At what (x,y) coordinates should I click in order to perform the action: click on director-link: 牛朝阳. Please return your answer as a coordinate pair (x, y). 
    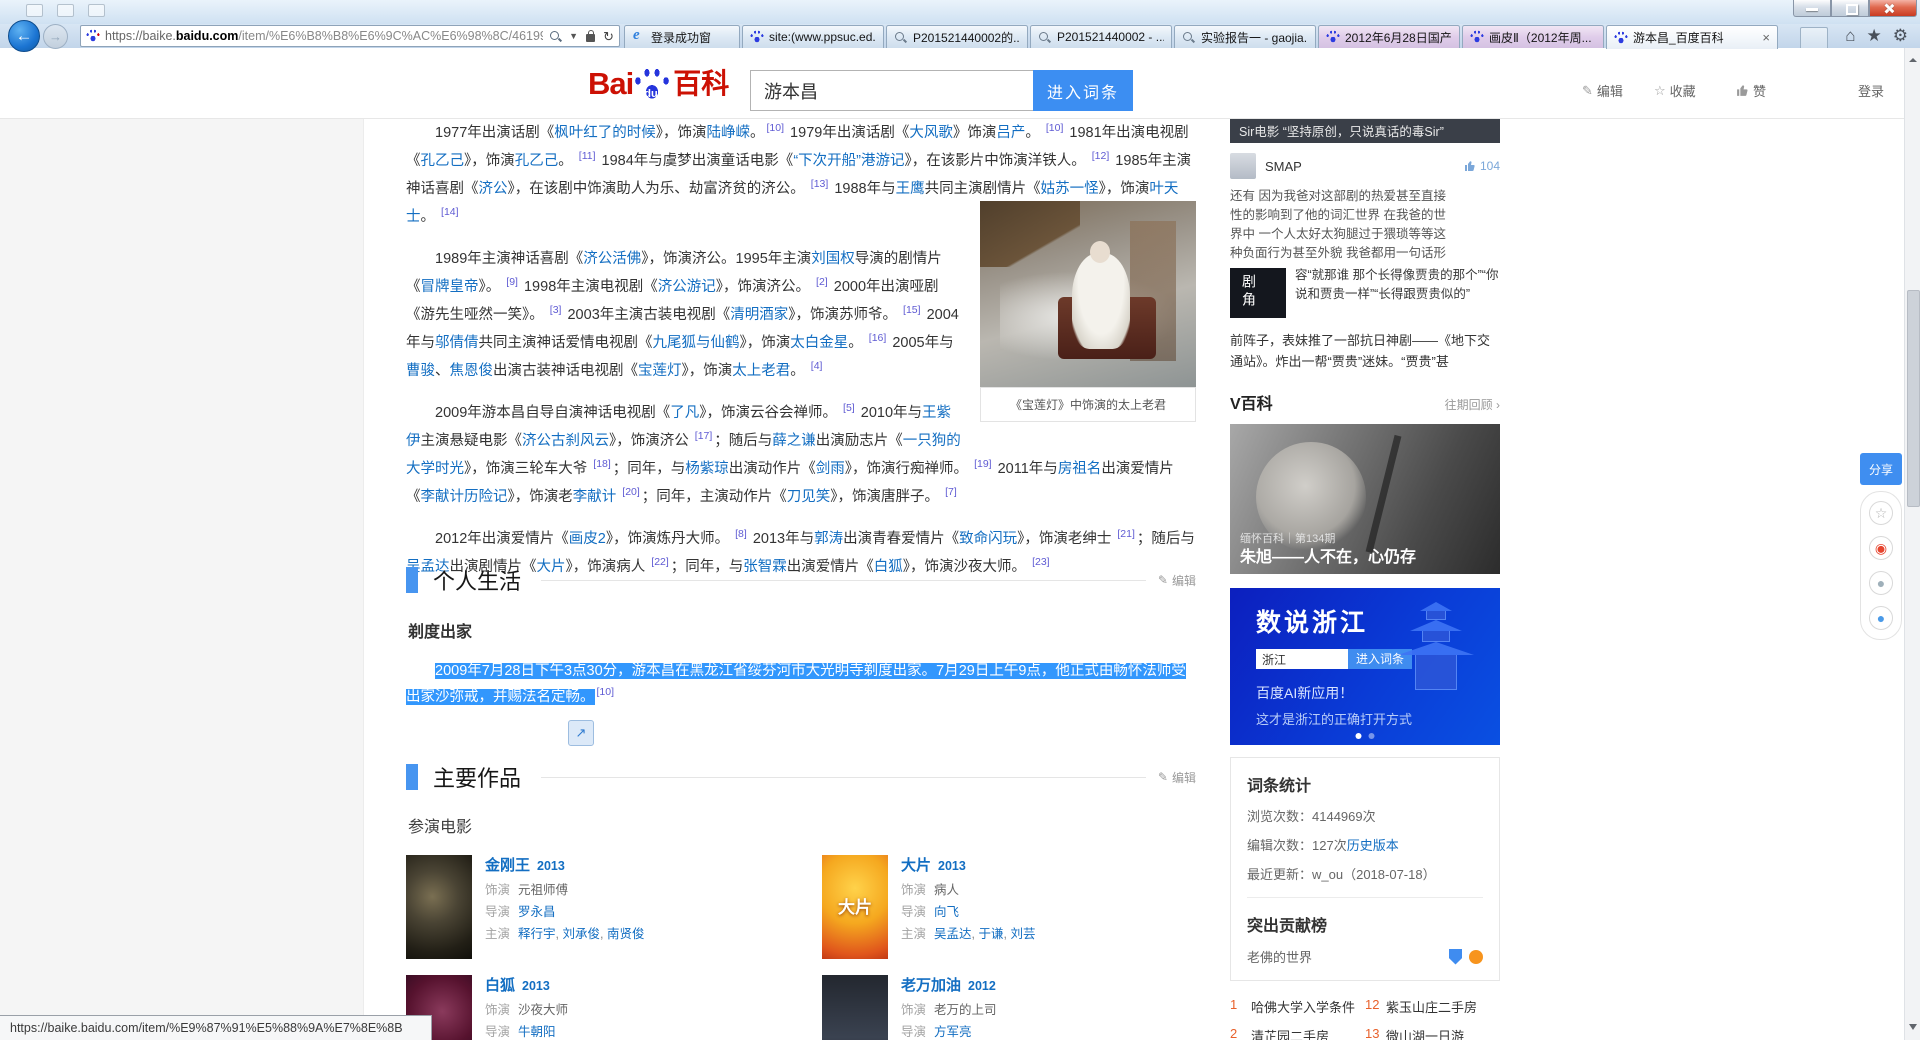
    Looking at the image, I should click on (537, 1032).